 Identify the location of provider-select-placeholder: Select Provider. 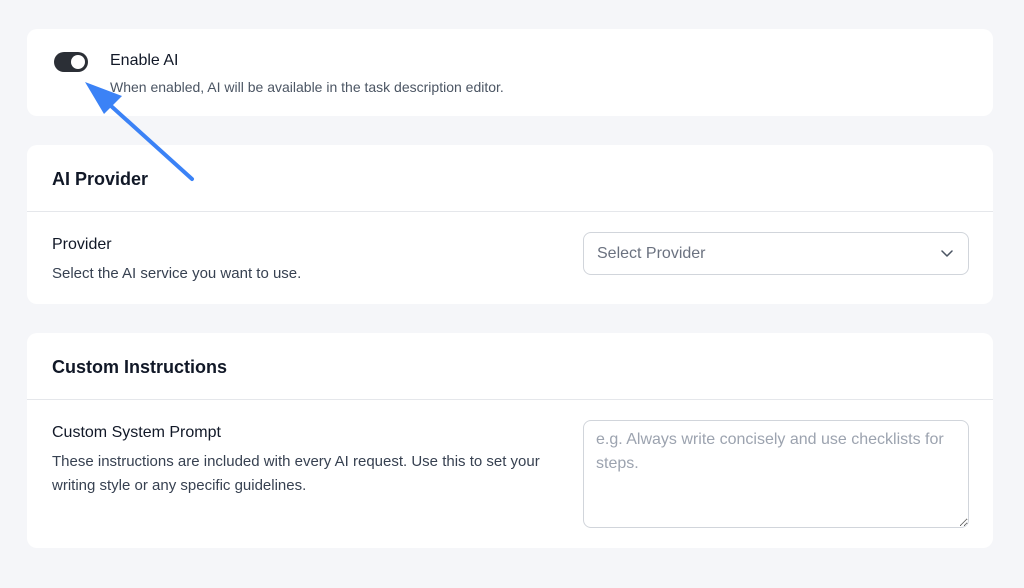
(651, 253).